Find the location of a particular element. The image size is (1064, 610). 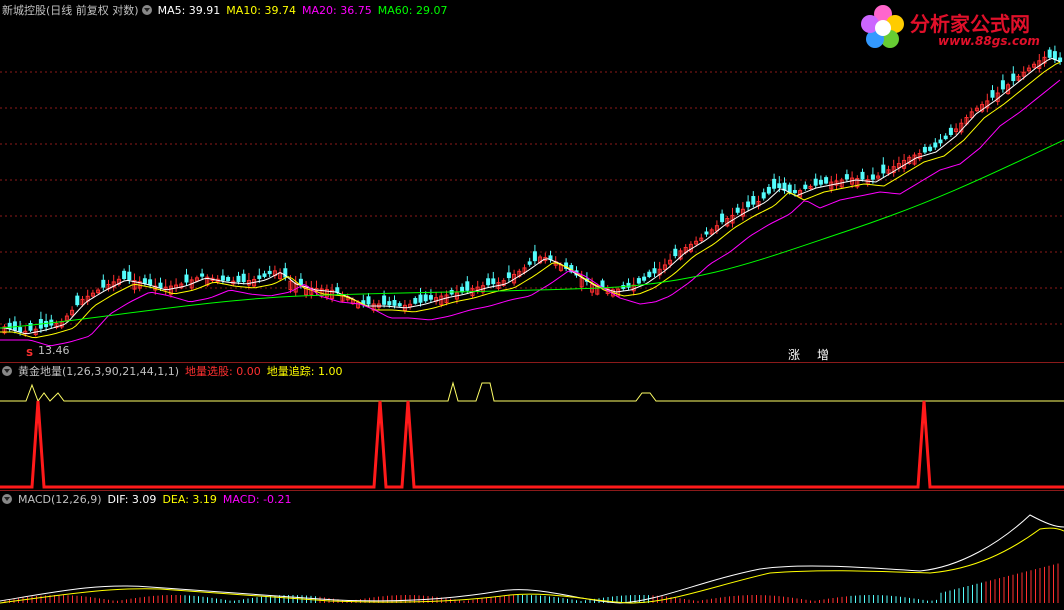

ma10-value: MA10: 39.74 is located at coordinates (261, 10).